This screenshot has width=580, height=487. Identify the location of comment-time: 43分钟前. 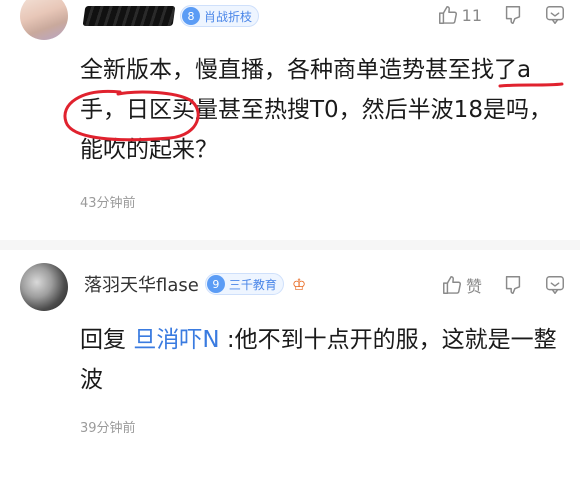
(108, 203).